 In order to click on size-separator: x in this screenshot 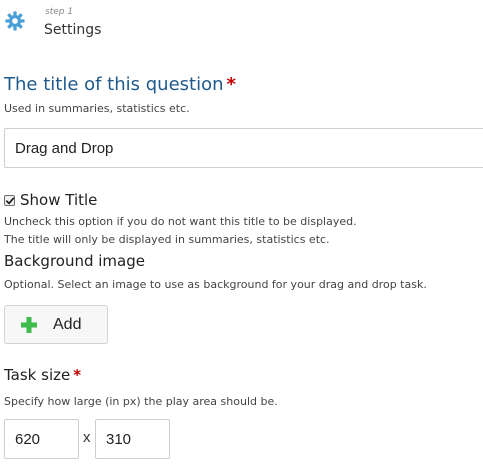, I will do `click(87, 437)`.